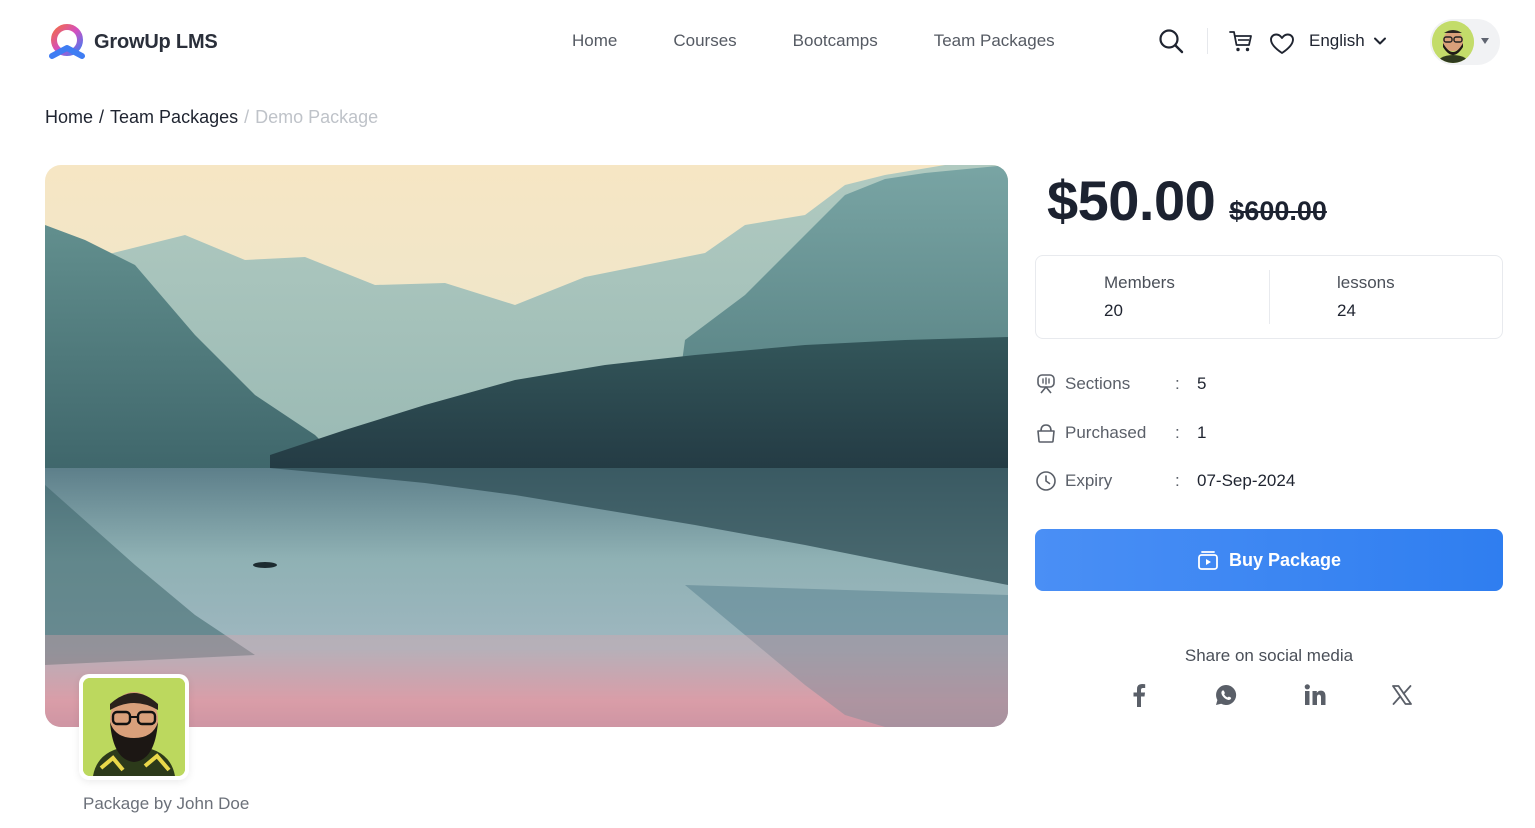 The width and height of the screenshot is (1535, 828). Describe the element at coordinates (1139, 695) in the screenshot. I see `facebook-icon` at that location.